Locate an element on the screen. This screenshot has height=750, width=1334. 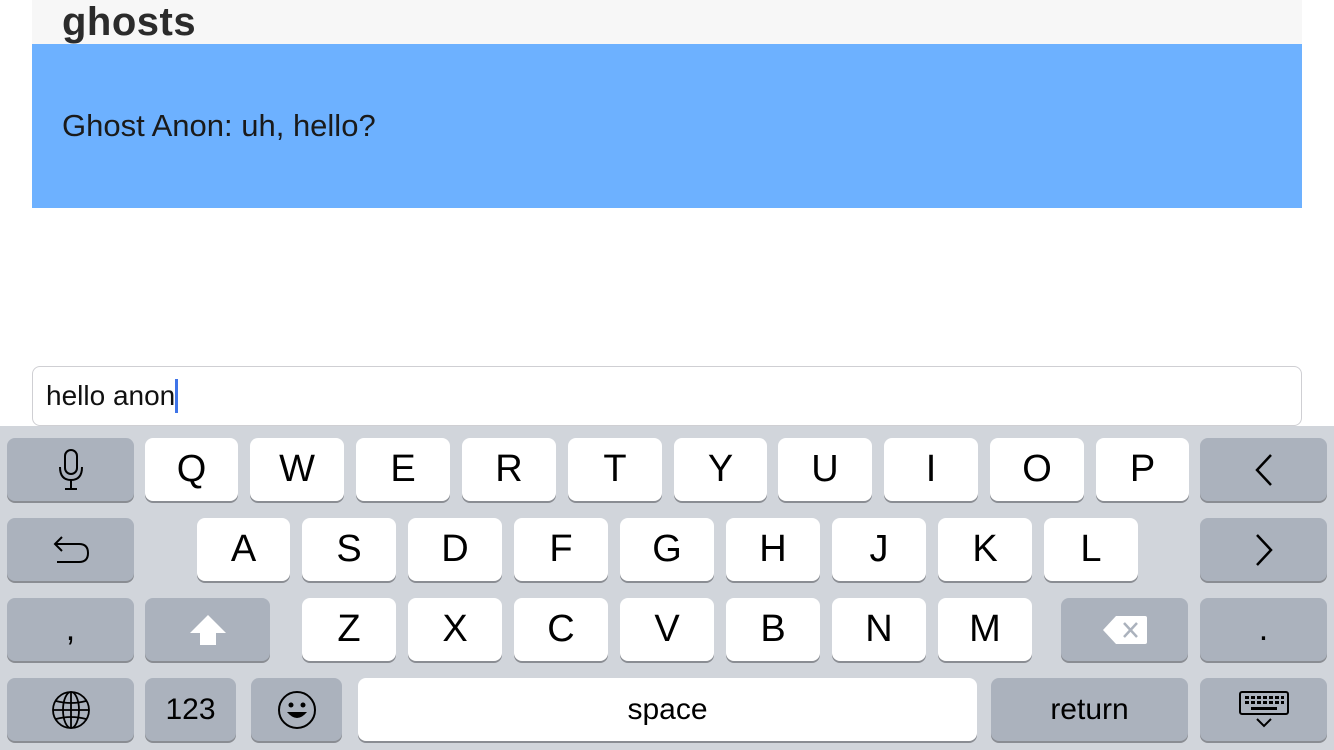
undo-key is located at coordinates (70, 549).